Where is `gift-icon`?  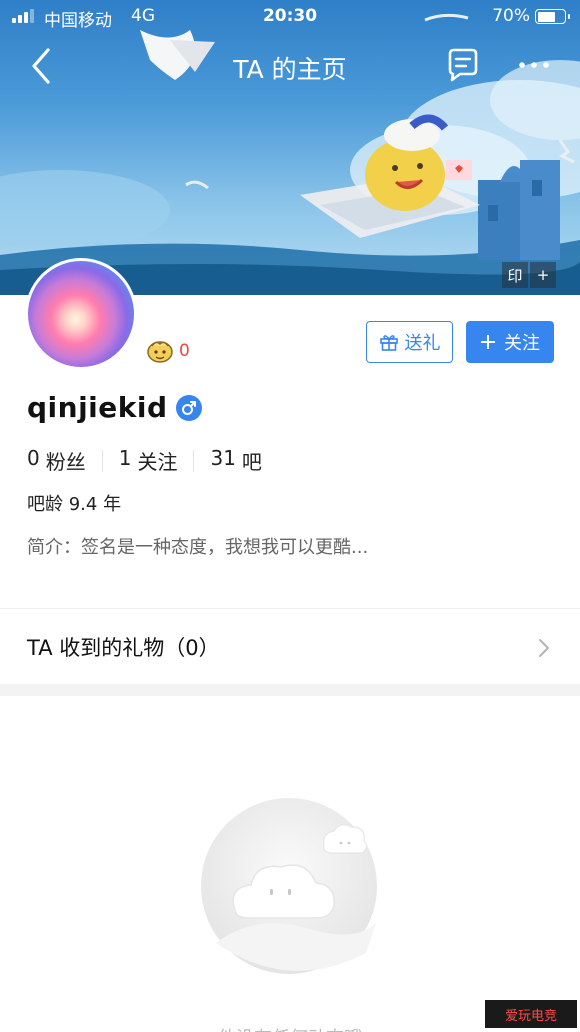
gift-icon is located at coordinates (388, 343).